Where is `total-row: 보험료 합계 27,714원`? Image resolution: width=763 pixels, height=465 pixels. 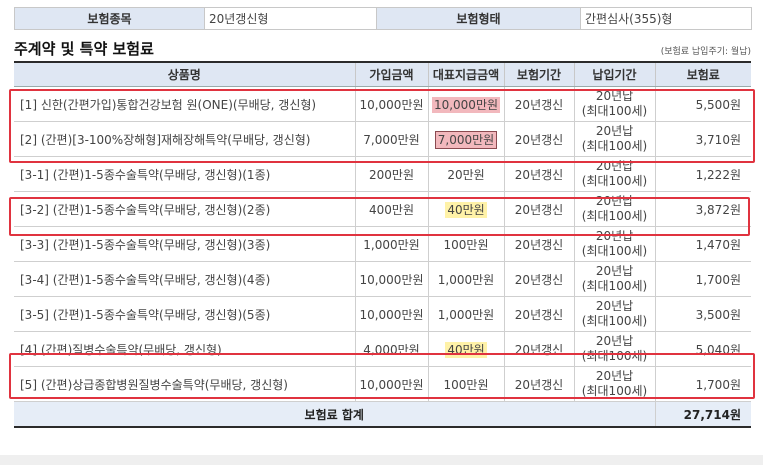 total-row: 보험료 합계 27,714원 is located at coordinates (382, 414).